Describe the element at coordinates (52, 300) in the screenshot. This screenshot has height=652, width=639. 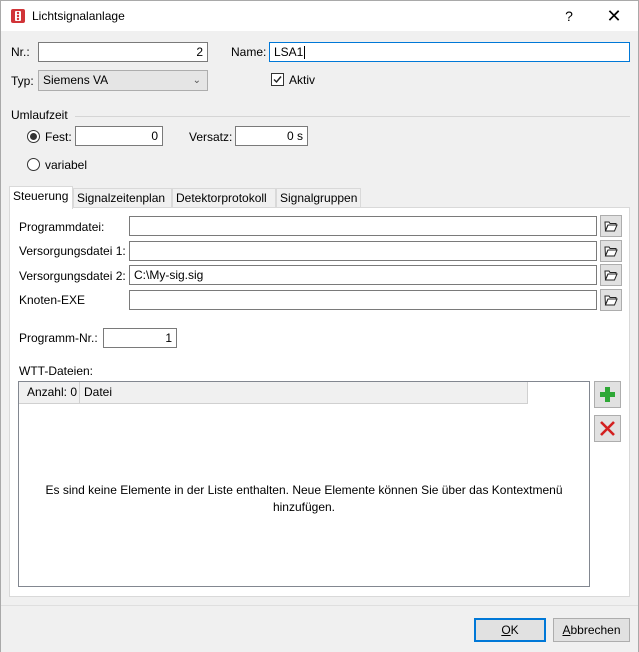
I see `knoten-exe-label: Knoten-EXE` at that location.